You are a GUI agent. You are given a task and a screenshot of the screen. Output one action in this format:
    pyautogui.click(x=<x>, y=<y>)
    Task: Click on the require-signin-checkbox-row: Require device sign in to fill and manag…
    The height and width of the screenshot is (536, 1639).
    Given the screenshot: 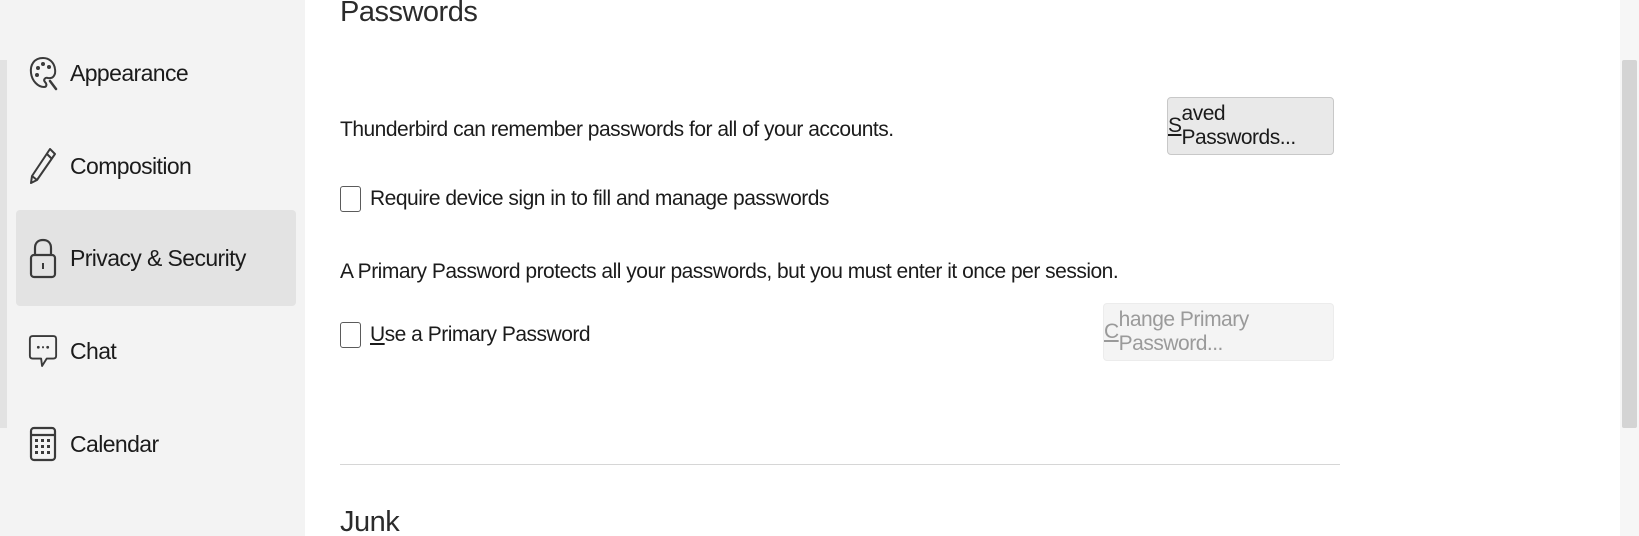 What is the action you would take?
    pyautogui.click(x=584, y=199)
    